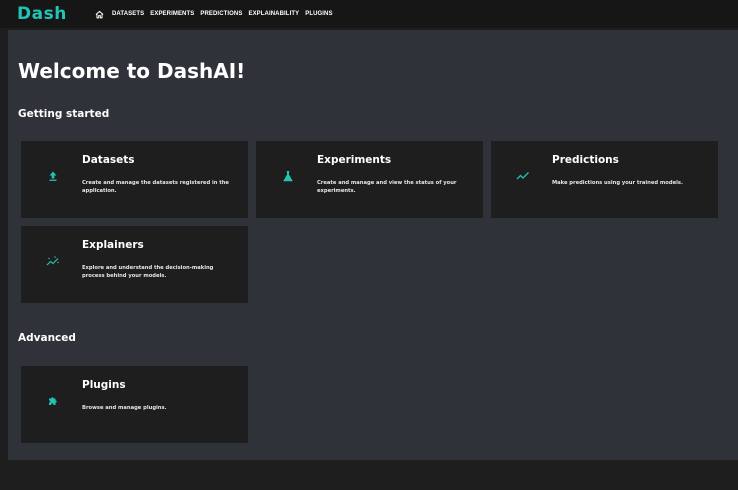 This screenshot has height=490, width=738. I want to click on getting-started-heading: Getting started, so click(64, 114).